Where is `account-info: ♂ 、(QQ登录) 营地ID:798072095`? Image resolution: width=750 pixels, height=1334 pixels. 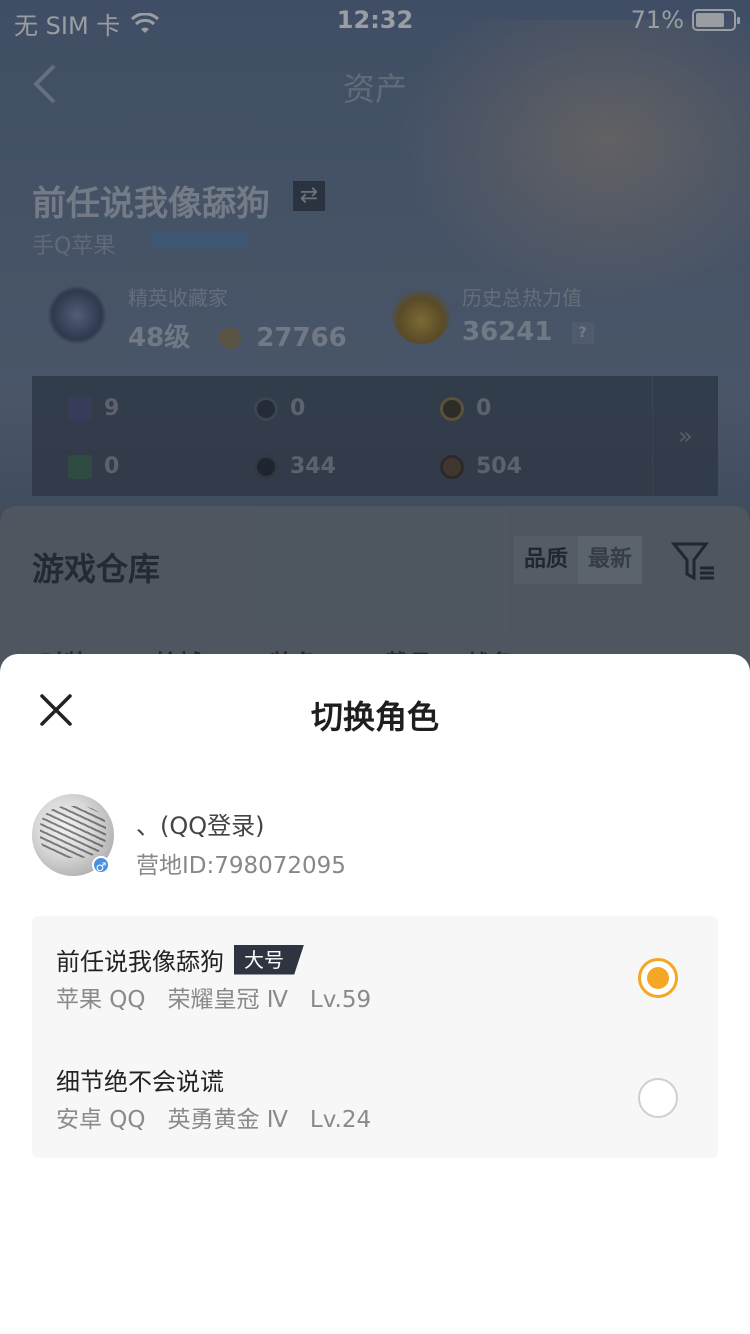
account-info: ♂ 、(QQ登录) 营地ID:798072095 is located at coordinates (375, 839).